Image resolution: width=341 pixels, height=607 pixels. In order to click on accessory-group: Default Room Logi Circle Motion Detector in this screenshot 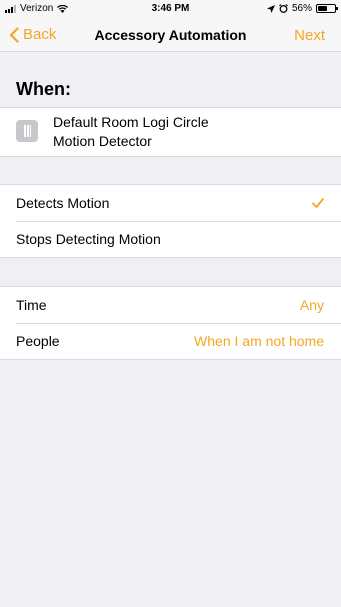, I will do `click(170, 132)`.